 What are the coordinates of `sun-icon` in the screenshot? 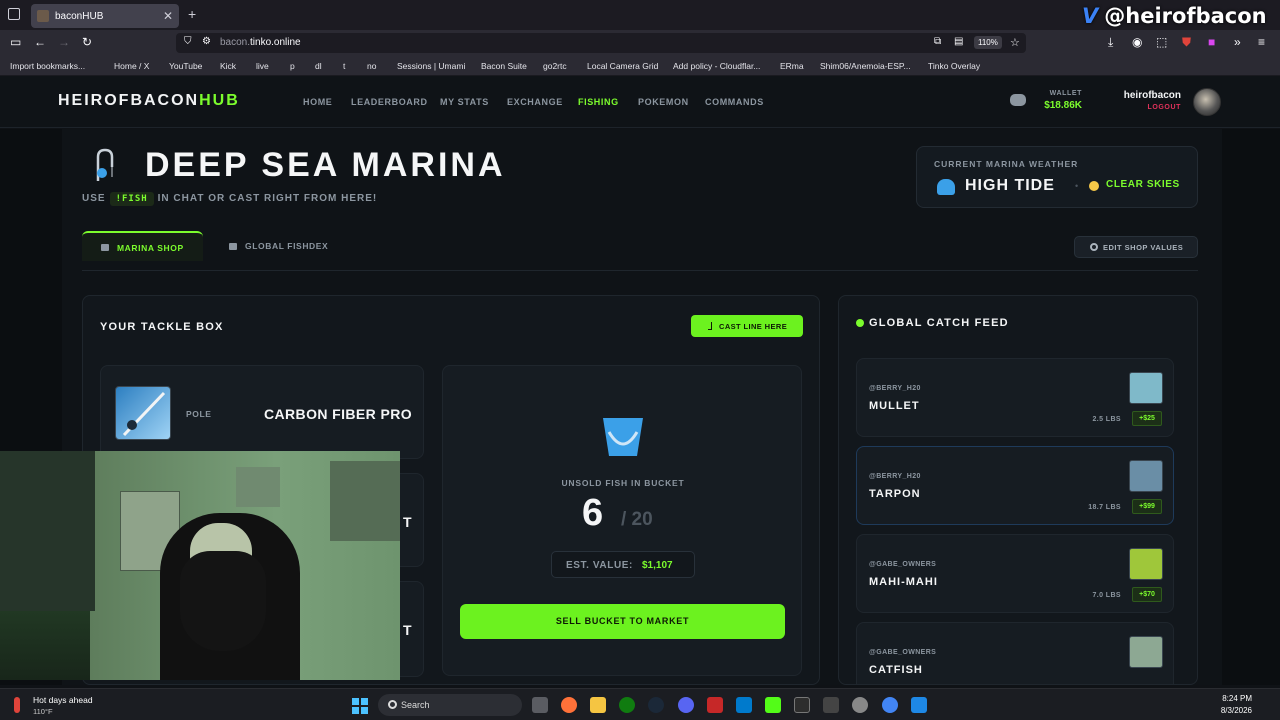 It's located at (1094, 186).